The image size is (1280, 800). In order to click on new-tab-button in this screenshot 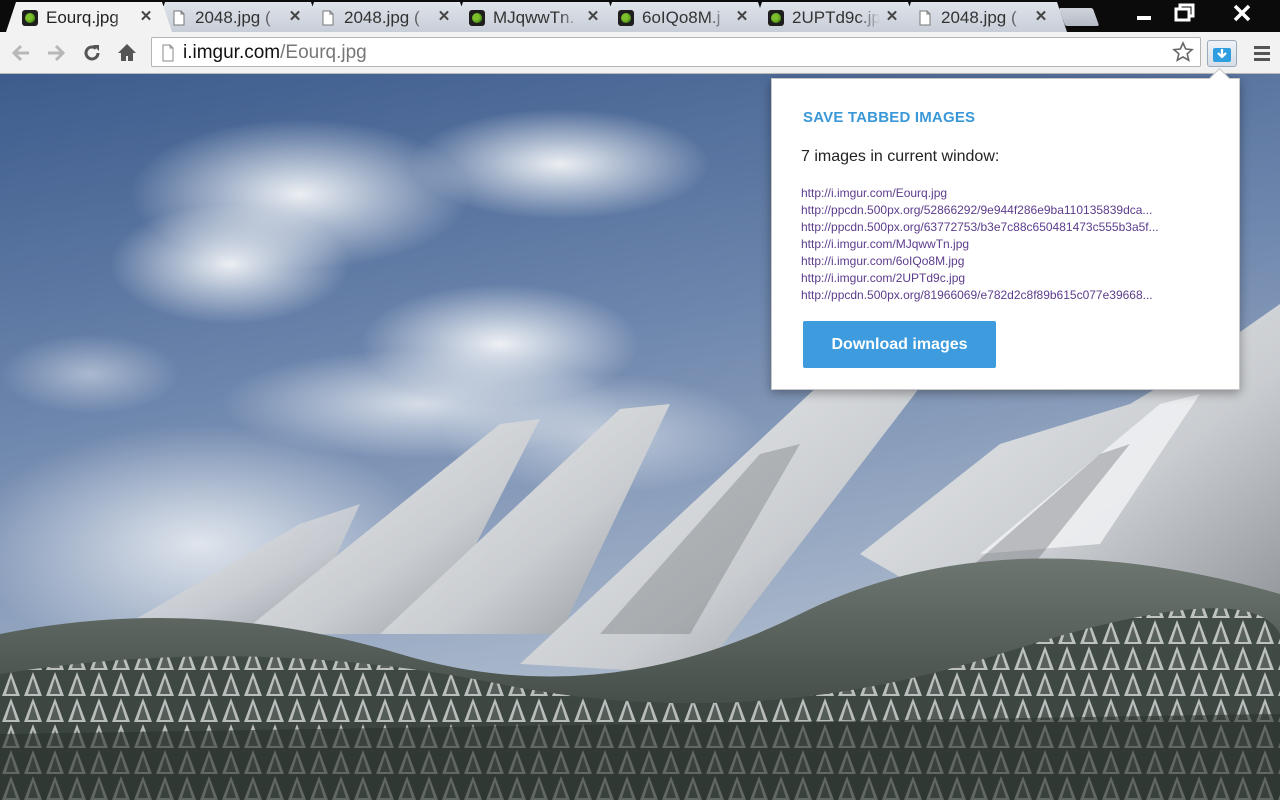, I will do `click(1079, 17)`.